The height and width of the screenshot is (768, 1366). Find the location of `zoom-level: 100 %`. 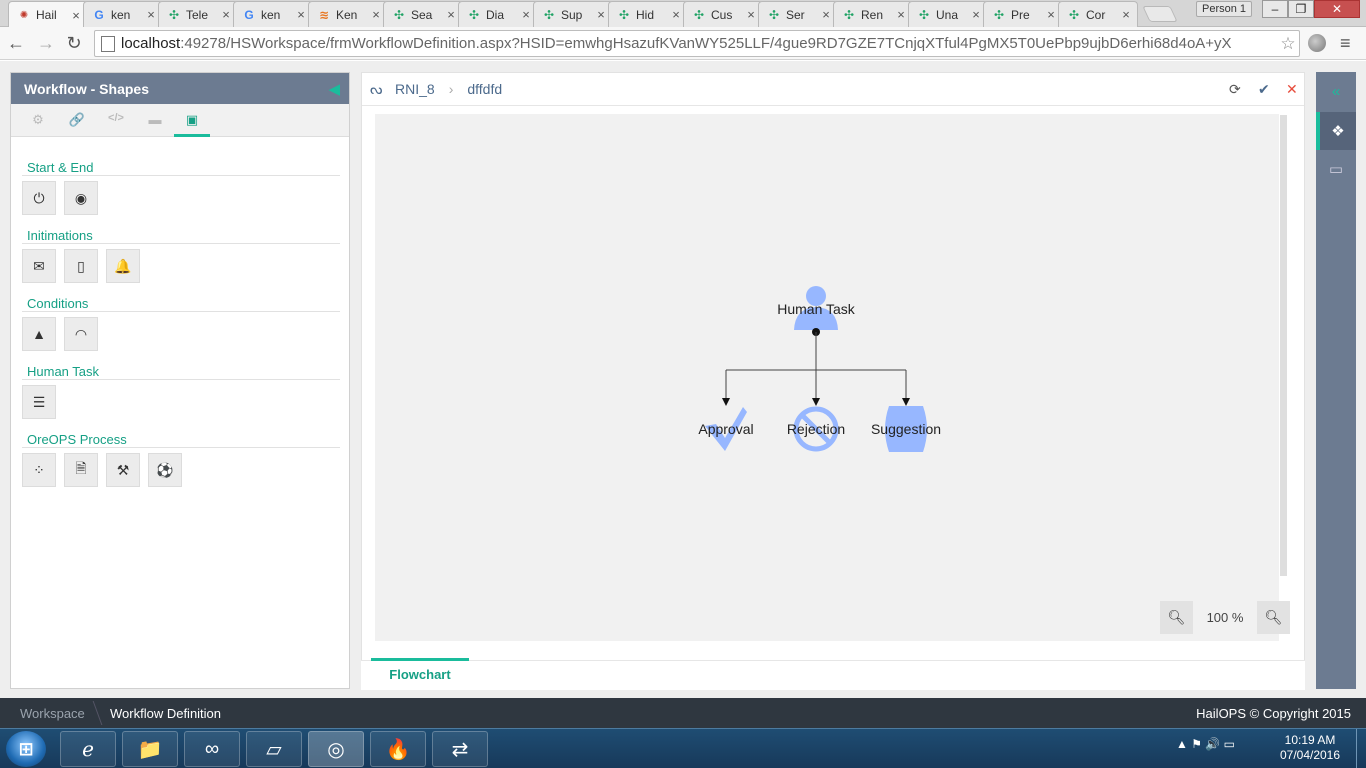

zoom-level: 100 % is located at coordinates (1225, 617).